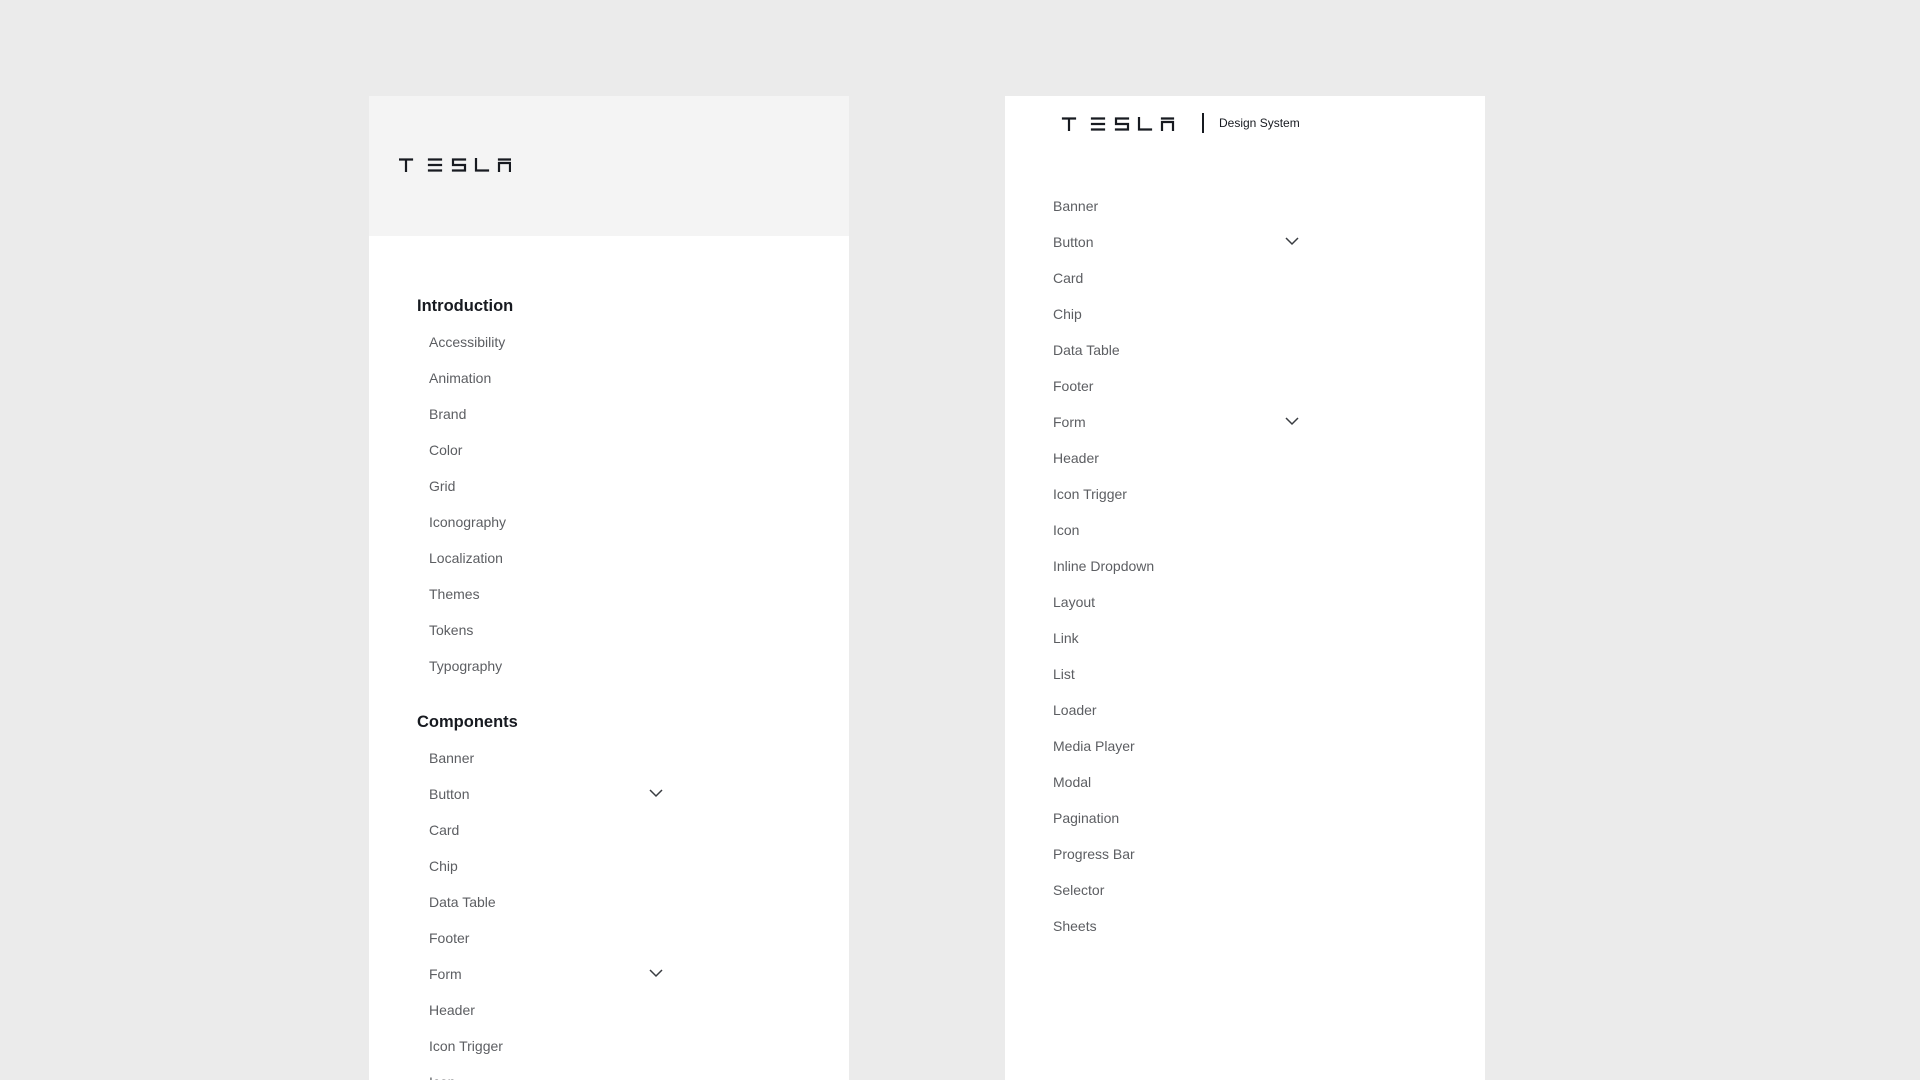 The width and height of the screenshot is (1920, 1080). I want to click on nav-item-iconography: Iconography, so click(609, 522).